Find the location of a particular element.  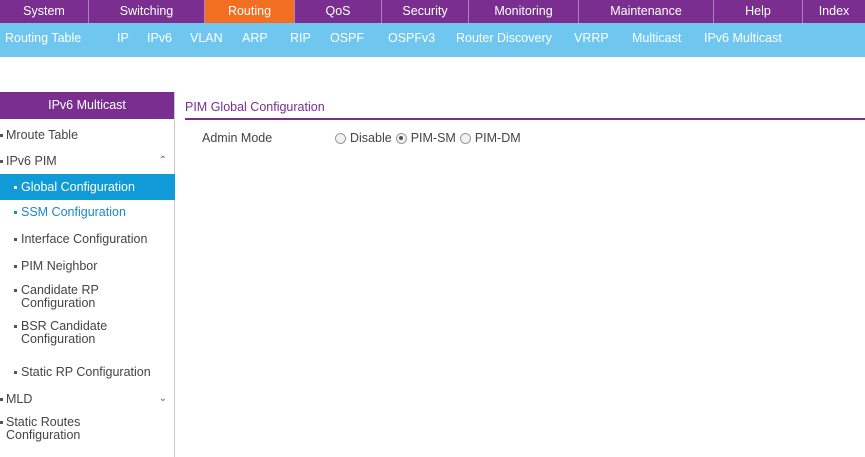

sidebar-item-mld: MLD ⌄ is located at coordinates (87, 399).